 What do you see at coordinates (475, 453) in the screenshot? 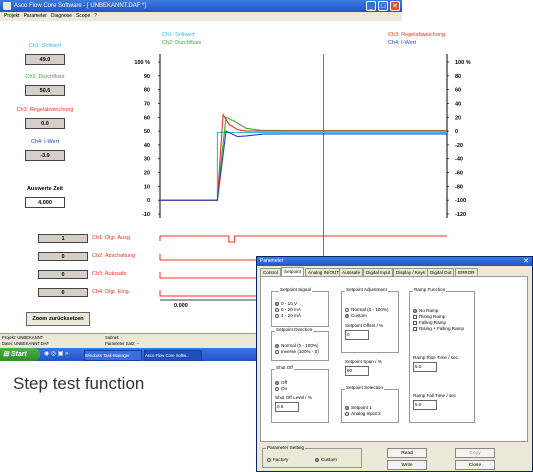
I see `copy-button: Copy` at bounding box center [475, 453].